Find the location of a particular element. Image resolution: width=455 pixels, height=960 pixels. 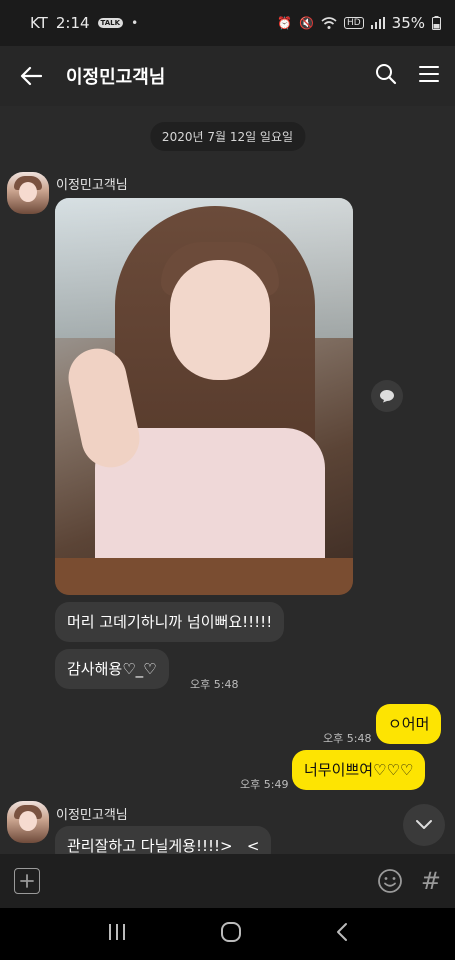

system-nav-bar is located at coordinates (227, 934).